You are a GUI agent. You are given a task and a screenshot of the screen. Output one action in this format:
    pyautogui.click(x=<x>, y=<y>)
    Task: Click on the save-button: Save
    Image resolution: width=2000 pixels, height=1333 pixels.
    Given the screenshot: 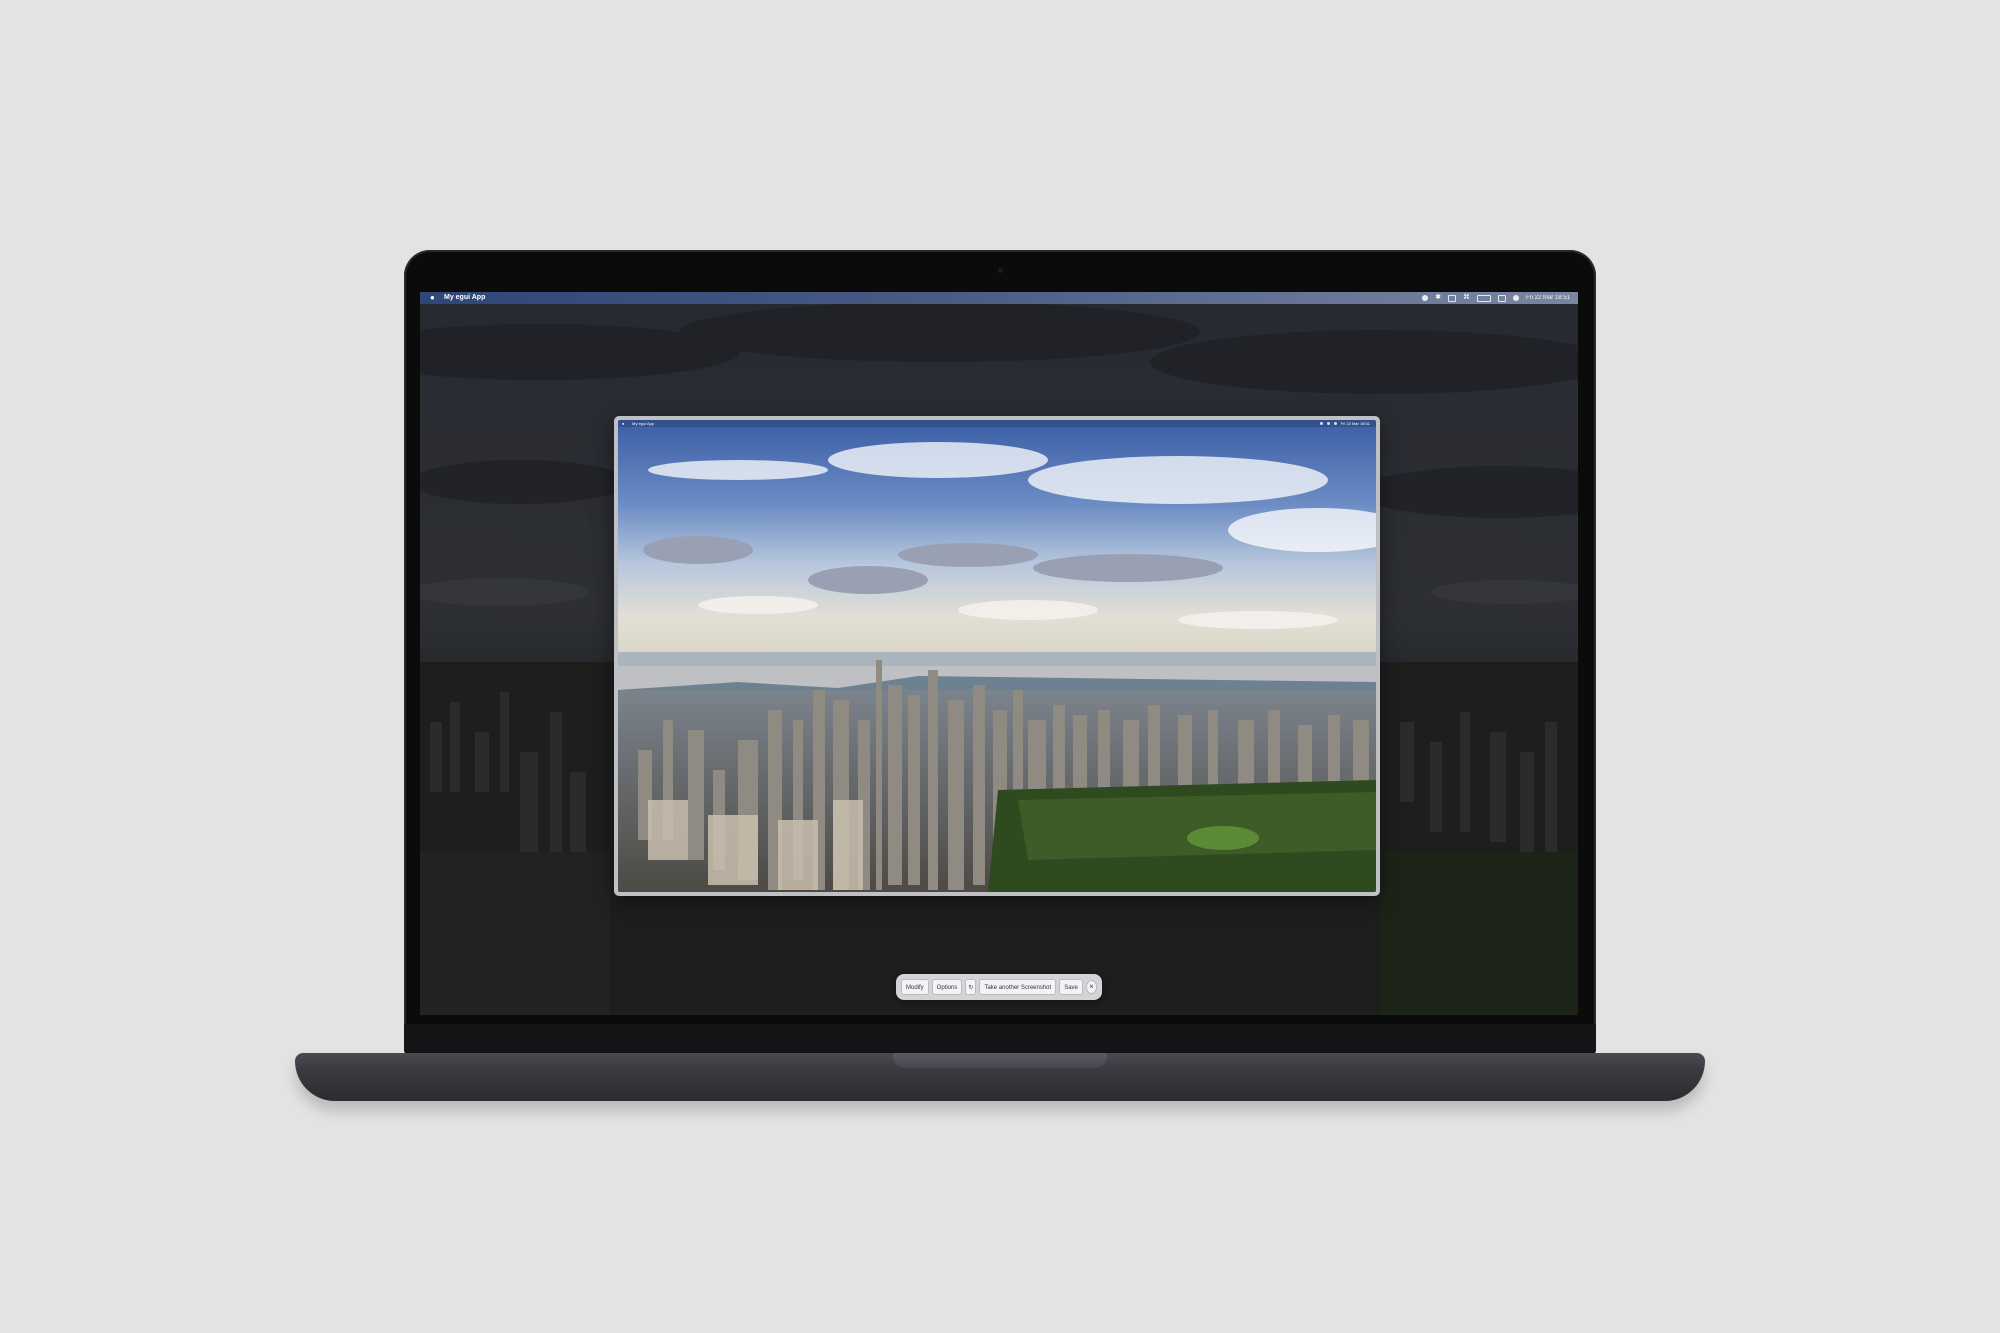 What is the action you would take?
    pyautogui.click(x=1071, y=987)
    